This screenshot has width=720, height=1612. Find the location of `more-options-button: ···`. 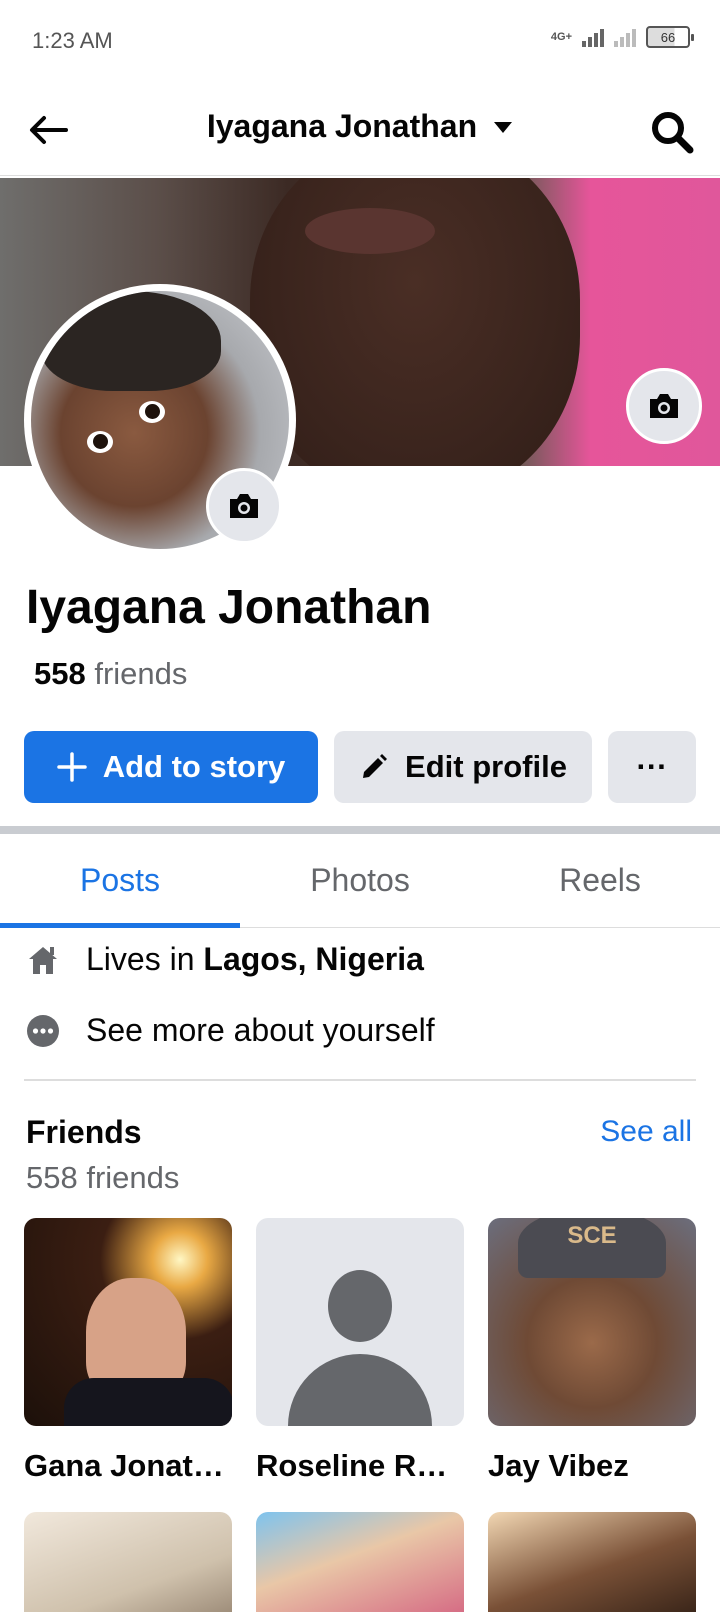

more-options-button: ··· is located at coordinates (652, 767).